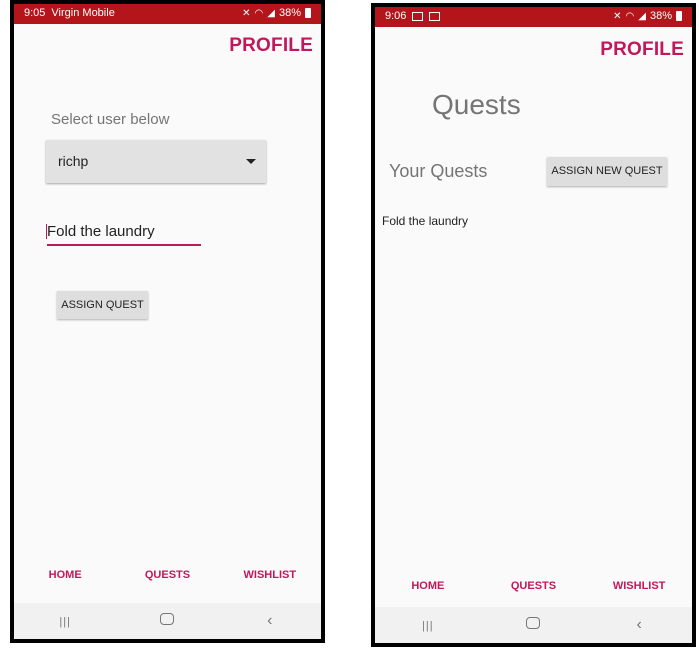 This screenshot has height=648, width=699. Describe the element at coordinates (102, 305) in the screenshot. I see `assign-quest-button: ASSIGN QUEST` at that location.